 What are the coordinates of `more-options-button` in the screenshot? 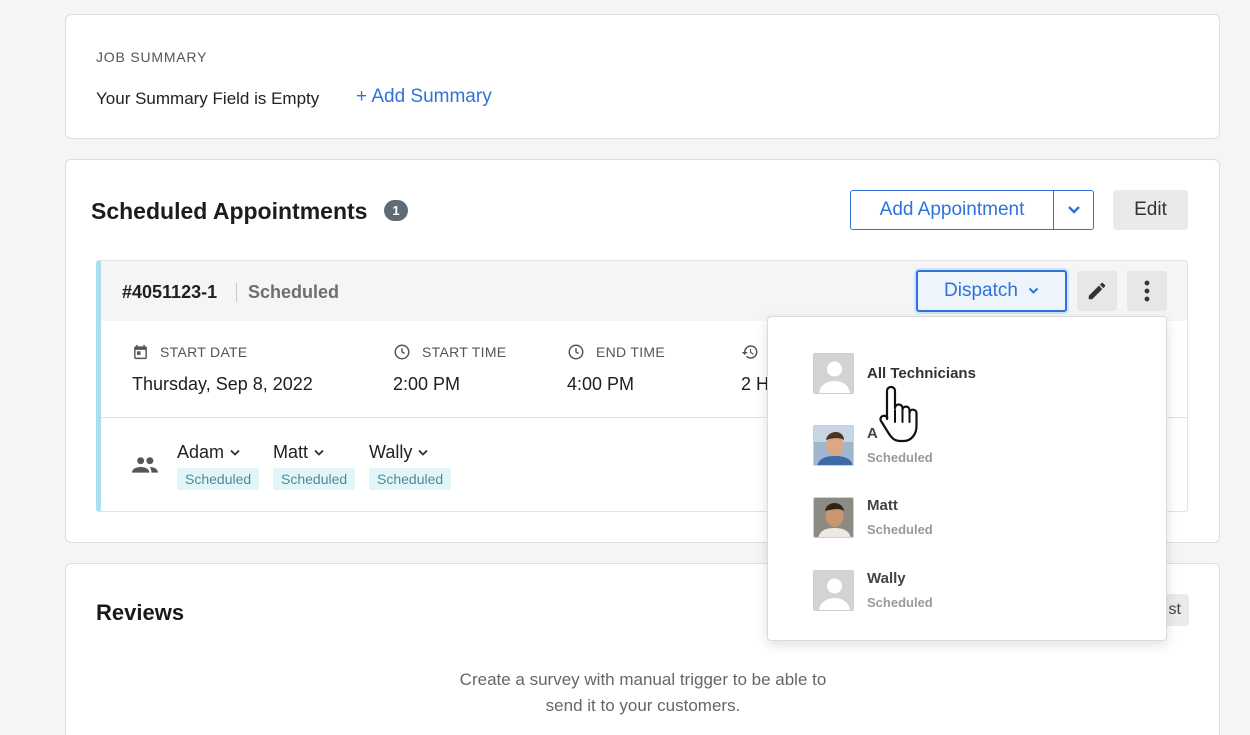 It's located at (1147, 291).